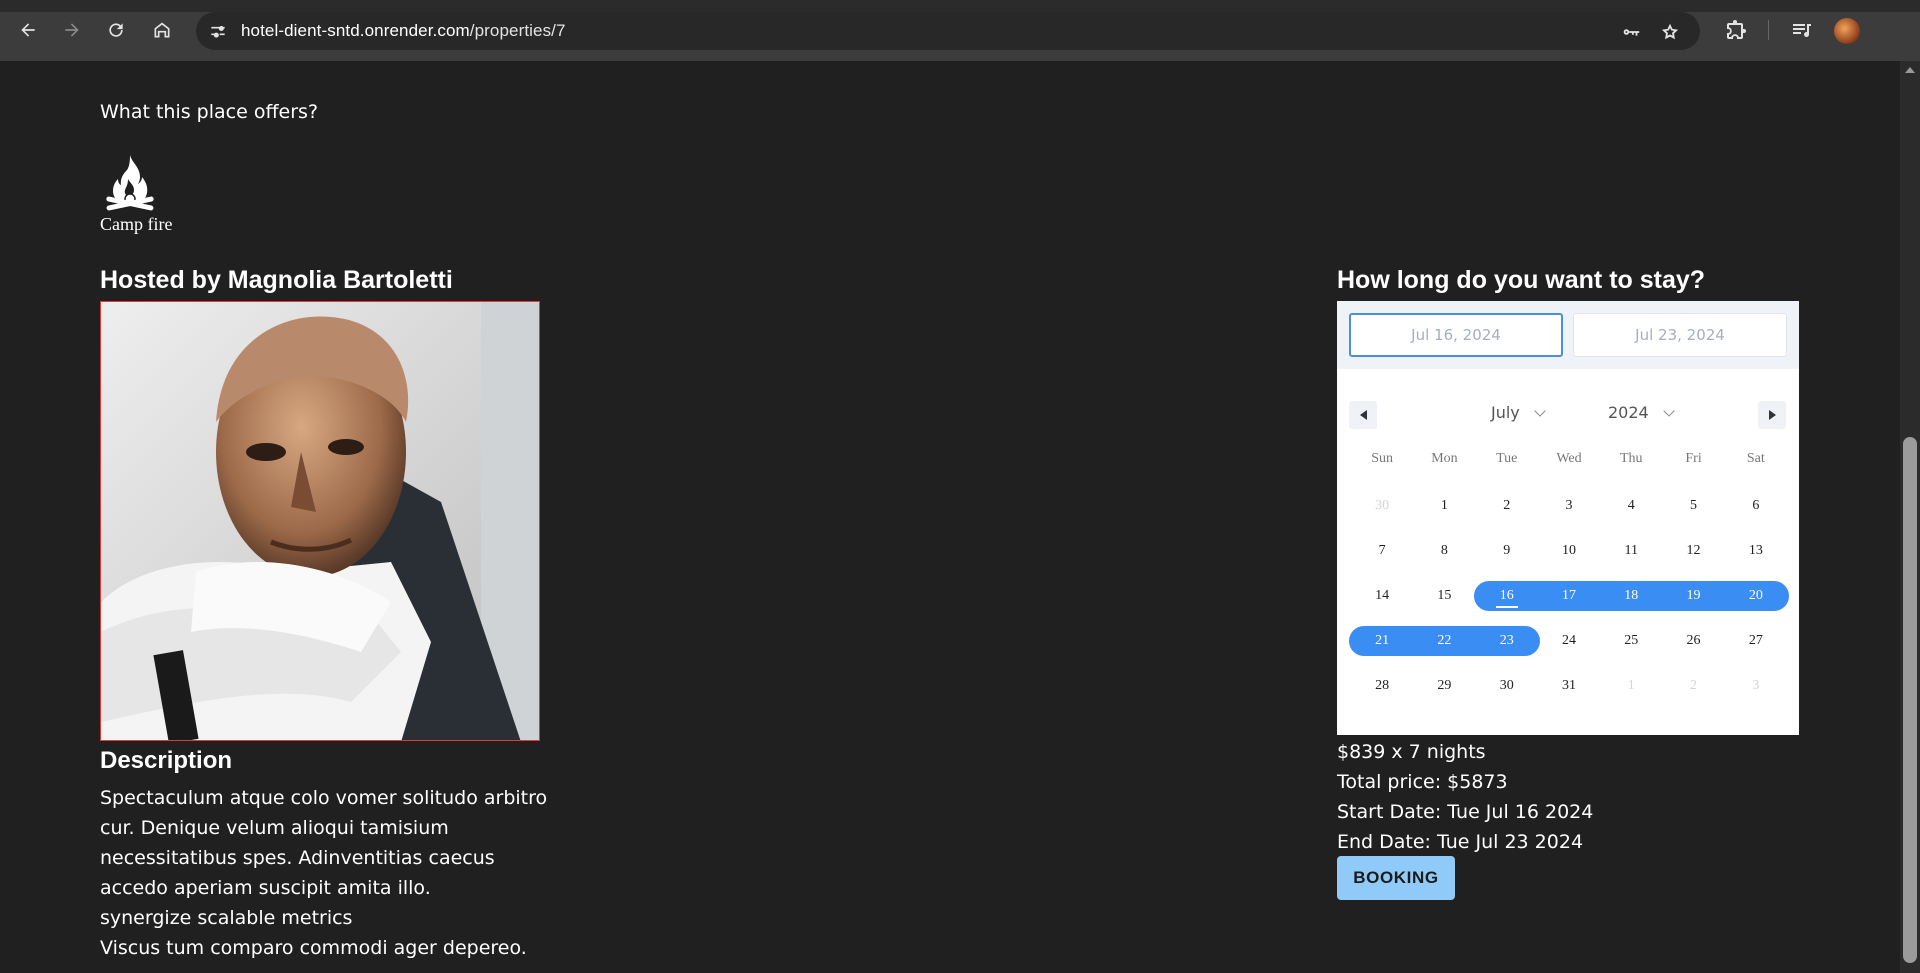 The height and width of the screenshot is (973, 1920). I want to click on description-line: Viscus tum comparo commodi ager depereo., so click(313, 948).